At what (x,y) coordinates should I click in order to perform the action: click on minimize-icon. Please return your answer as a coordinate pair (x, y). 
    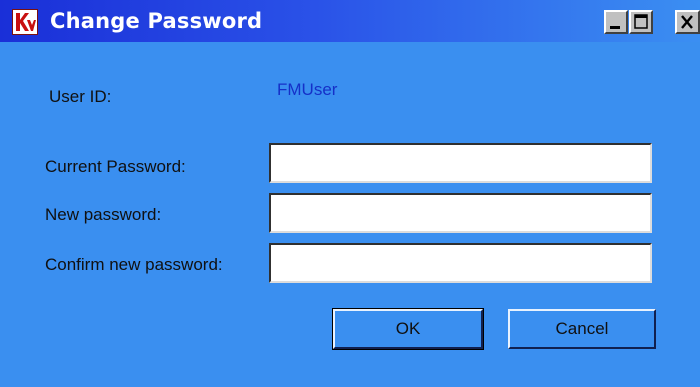
    Looking at the image, I should click on (615, 27).